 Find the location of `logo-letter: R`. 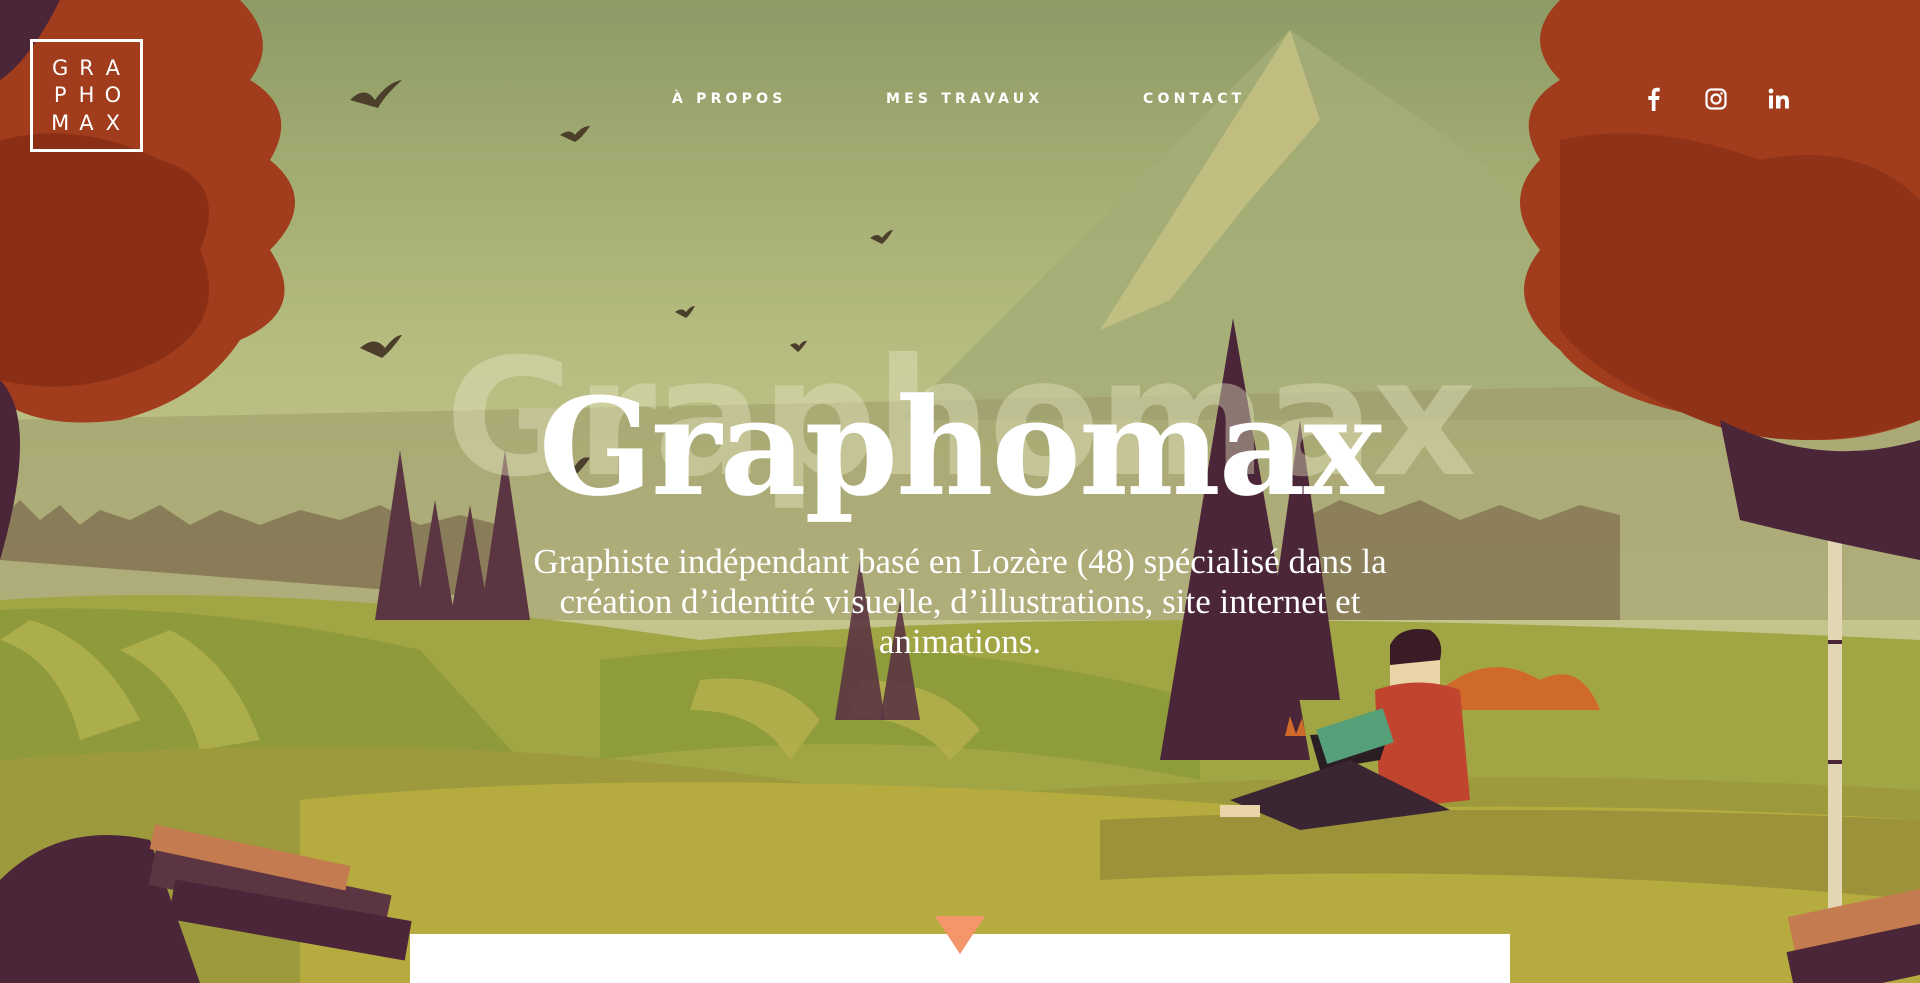

logo-letter: R is located at coordinates (86, 67).